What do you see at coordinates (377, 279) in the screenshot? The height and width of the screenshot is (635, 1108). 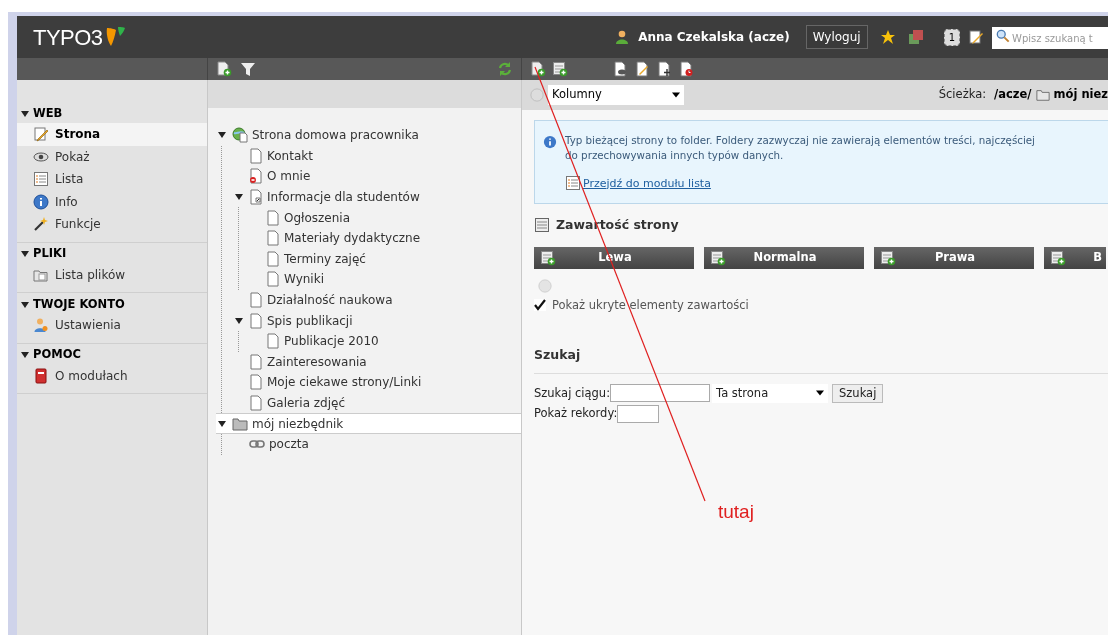 I see `tree-item: Wyniki` at bounding box center [377, 279].